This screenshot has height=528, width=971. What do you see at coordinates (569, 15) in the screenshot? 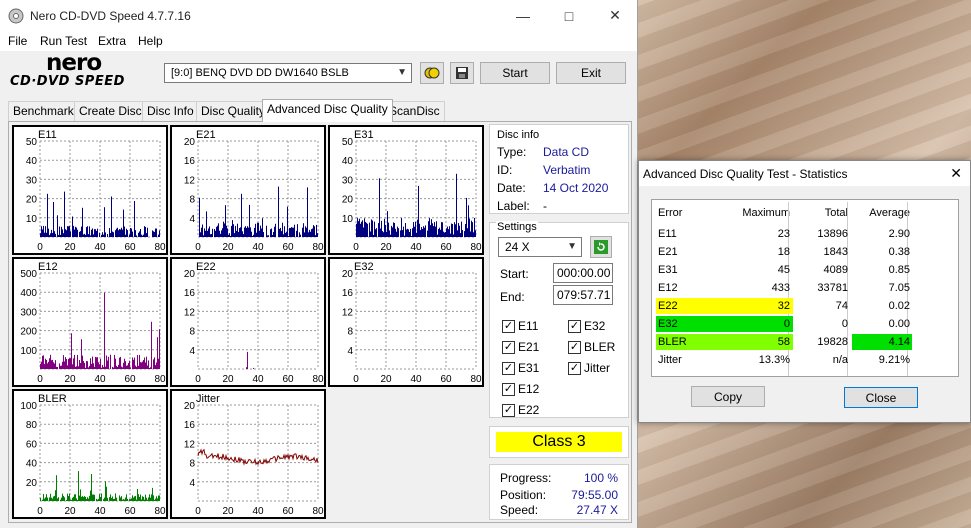
I see `maximize-icon: □` at bounding box center [569, 15].